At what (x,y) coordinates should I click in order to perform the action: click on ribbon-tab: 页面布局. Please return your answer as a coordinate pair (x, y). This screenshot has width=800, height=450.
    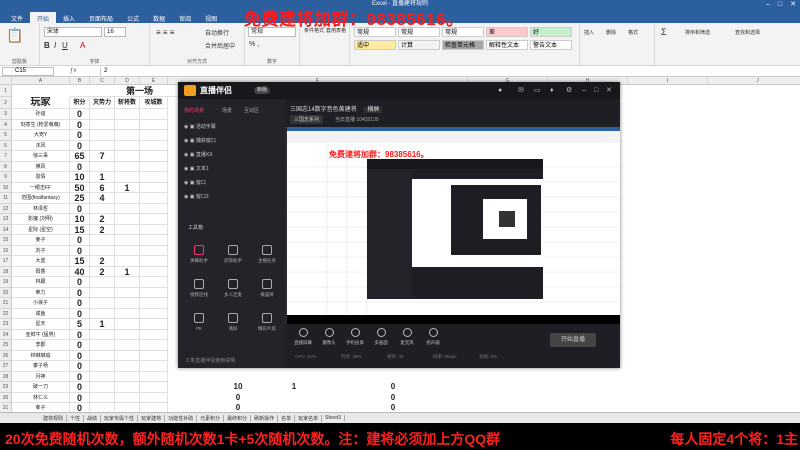
    Looking at the image, I should click on (101, 17).